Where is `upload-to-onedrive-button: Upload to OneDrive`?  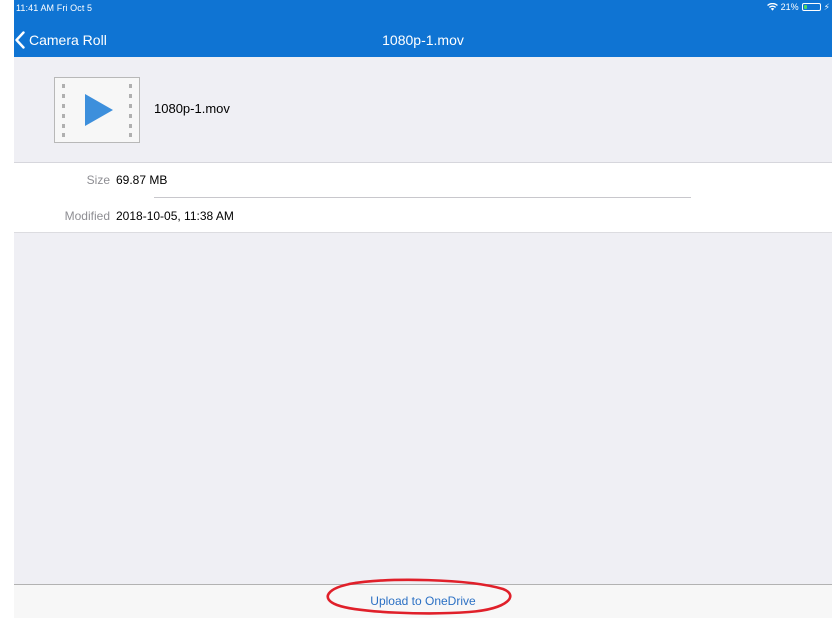 upload-to-onedrive-button: Upload to OneDrive is located at coordinates (423, 601).